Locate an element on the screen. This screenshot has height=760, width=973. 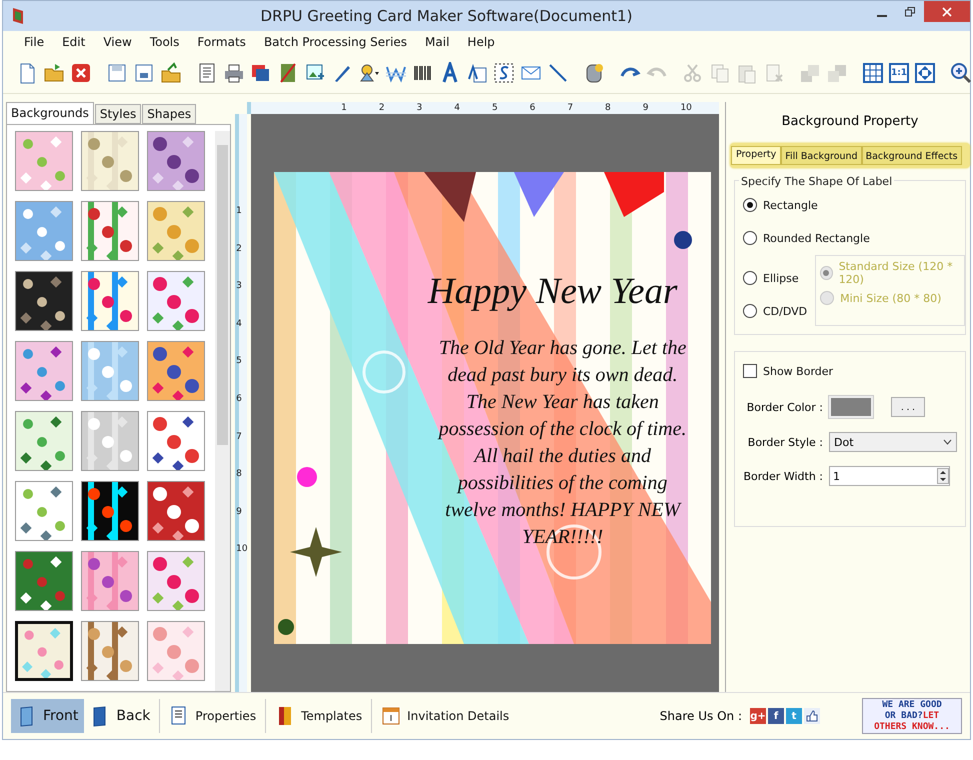
color-swatch is located at coordinates (851, 407).